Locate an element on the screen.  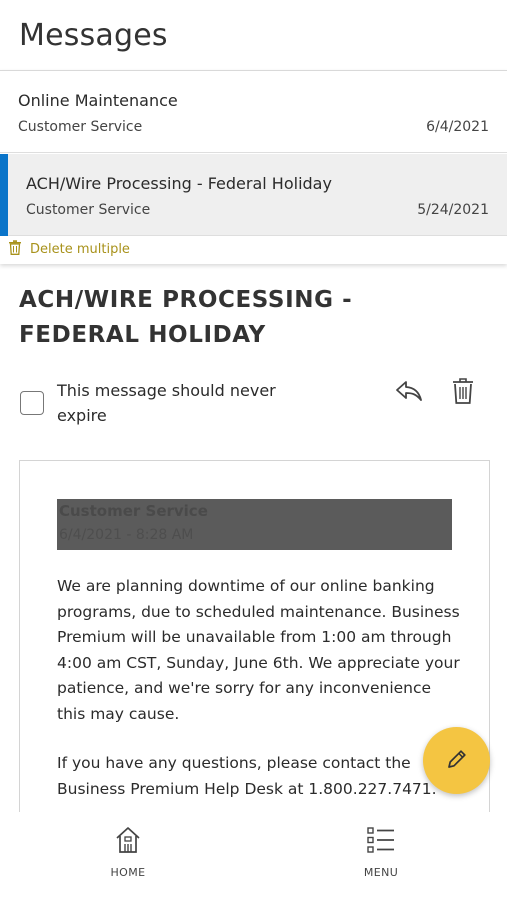
never-expire-option: This message should never expire is located at coordinates (158, 403).